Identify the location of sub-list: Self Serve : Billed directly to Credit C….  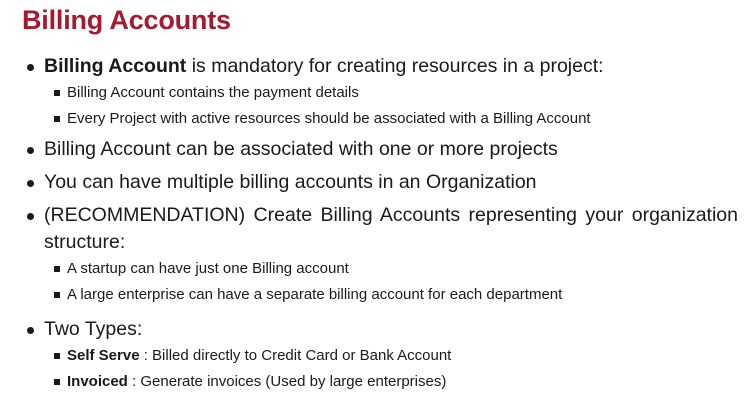
(391, 369).